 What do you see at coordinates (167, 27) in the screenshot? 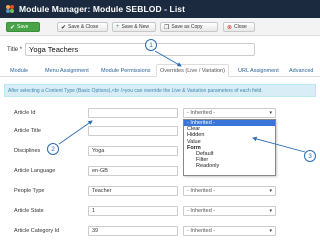
I see `copy-icon: ❐` at bounding box center [167, 27].